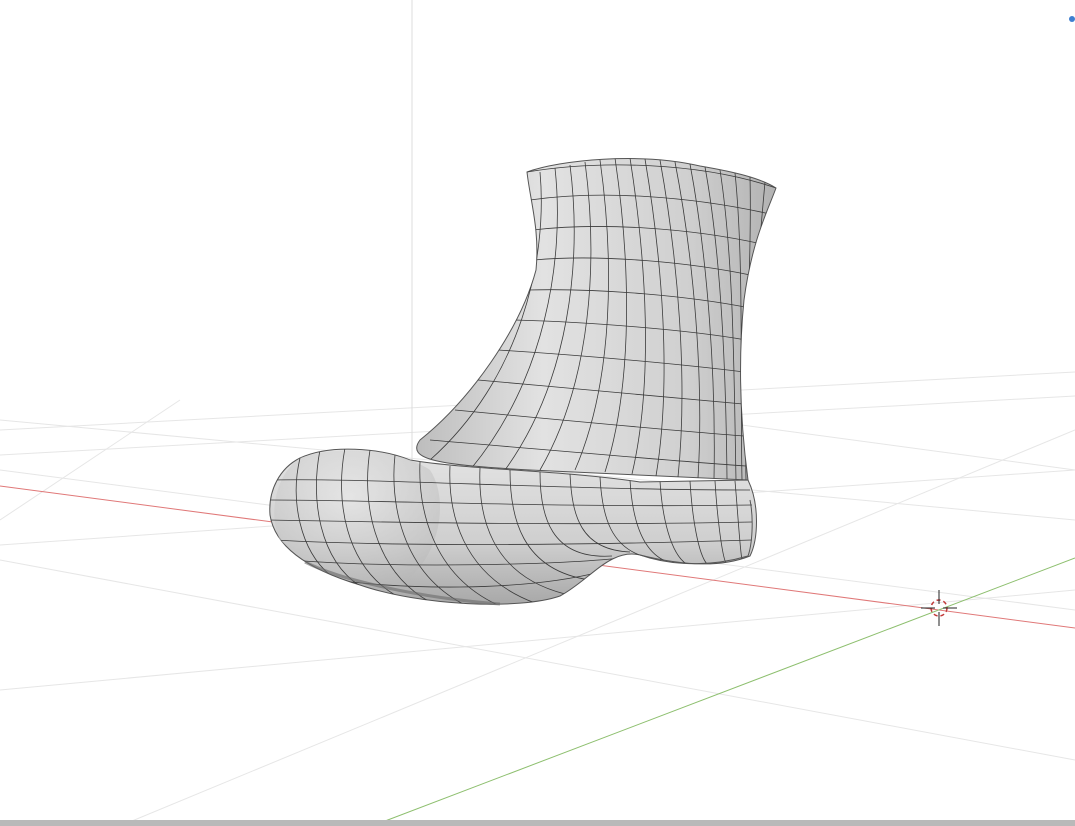 The image size is (1075, 826). Describe the element at coordinates (939, 608) in the screenshot. I see `3d-cursor-icon` at that location.